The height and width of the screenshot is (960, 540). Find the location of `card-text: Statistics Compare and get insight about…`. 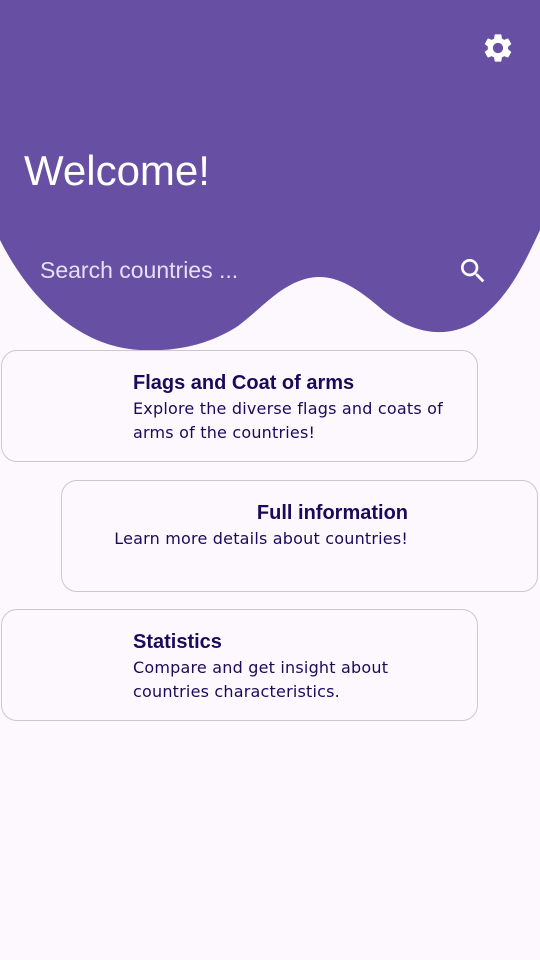

card-text: Statistics Compare and get insight about… is located at coordinates (301, 667).